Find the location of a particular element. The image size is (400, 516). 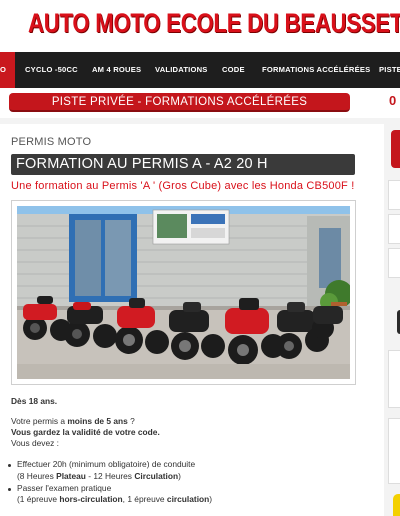

page-title-bar: FORMATION AU PERMIS A - A2 20 H is located at coordinates (183, 164).